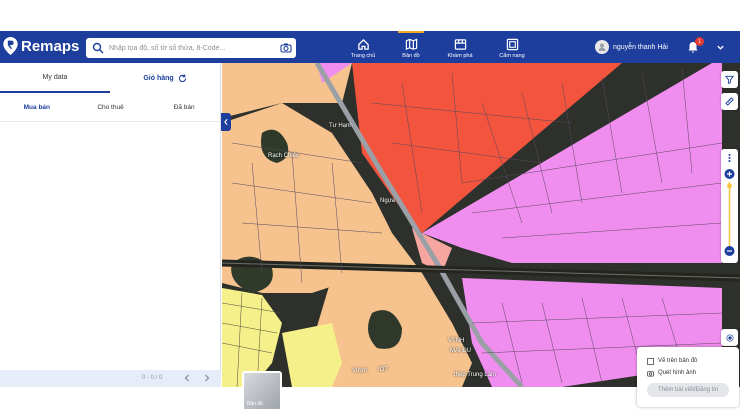  What do you see at coordinates (363, 56) in the screenshot?
I see `nav-home-label: Trang chủ` at bounding box center [363, 56].